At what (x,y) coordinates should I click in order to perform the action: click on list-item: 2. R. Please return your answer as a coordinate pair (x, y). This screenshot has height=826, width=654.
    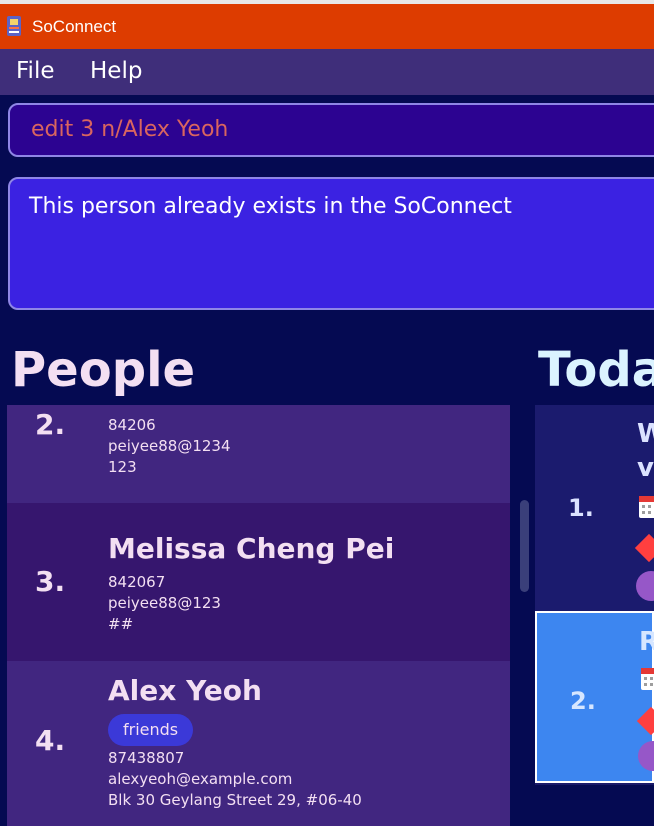
    Looking at the image, I should click on (594, 697).